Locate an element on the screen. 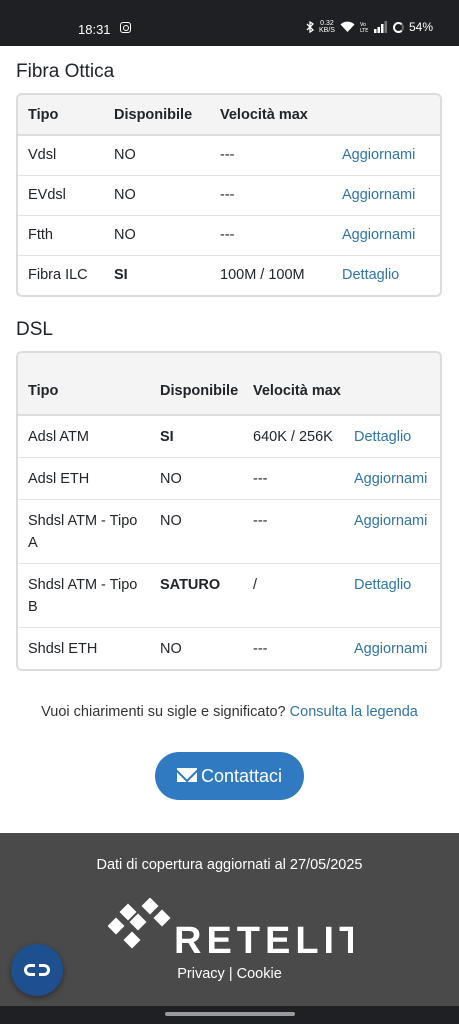 The width and height of the screenshot is (459, 1024). cell-tipo: Shdsl ATM - Tipo B is located at coordinates (84, 595).